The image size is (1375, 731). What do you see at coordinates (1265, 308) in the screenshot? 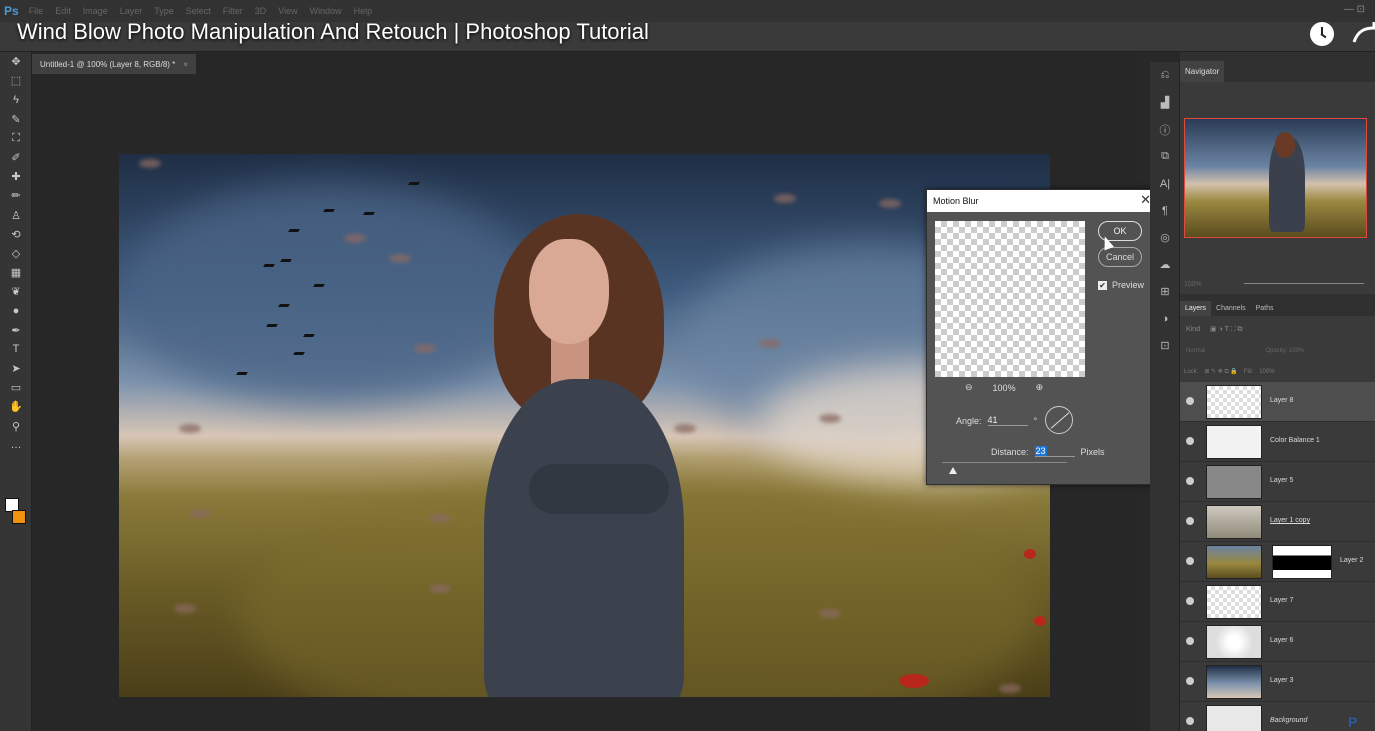
I see `tab-paths: Paths` at bounding box center [1265, 308].